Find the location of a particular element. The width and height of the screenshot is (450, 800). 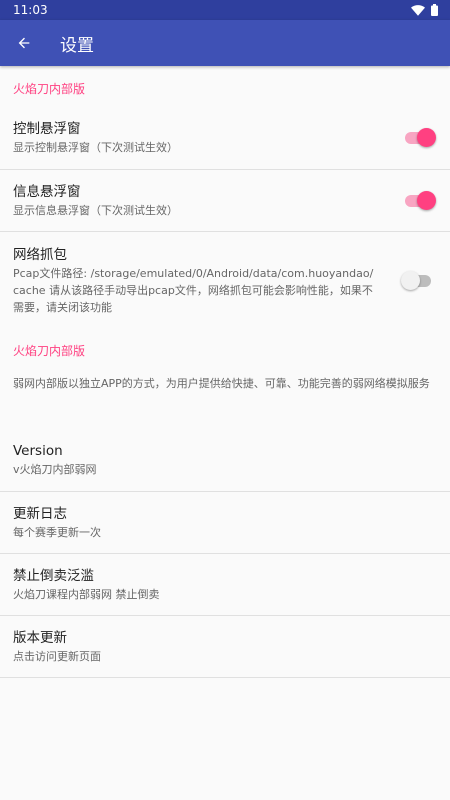

pref-text: 更新日志 每个赛季更新一次 is located at coordinates (225, 523).